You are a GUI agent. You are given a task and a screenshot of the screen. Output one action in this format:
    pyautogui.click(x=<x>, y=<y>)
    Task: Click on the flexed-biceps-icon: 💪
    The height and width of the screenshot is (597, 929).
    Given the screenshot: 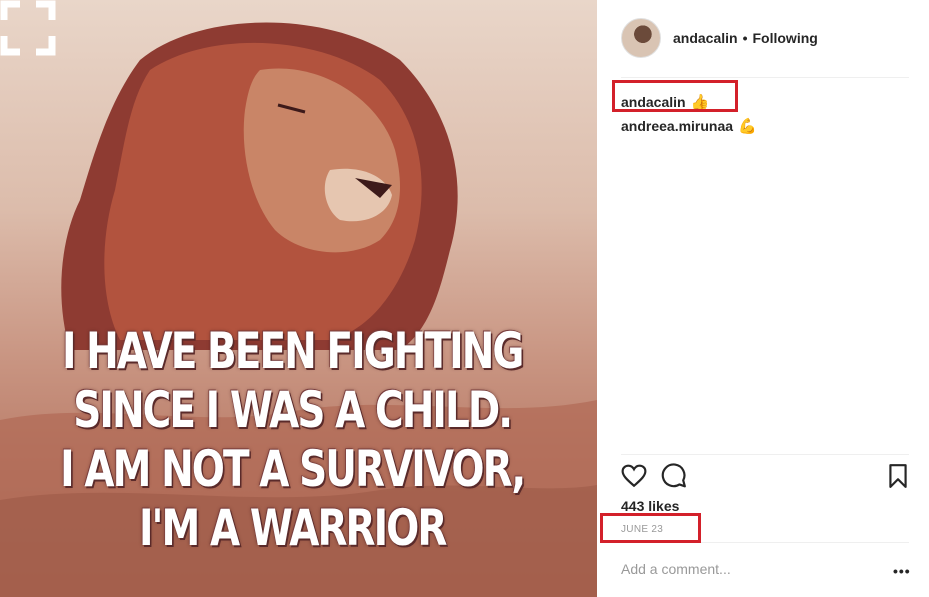 What is the action you would take?
    pyautogui.click(x=747, y=126)
    